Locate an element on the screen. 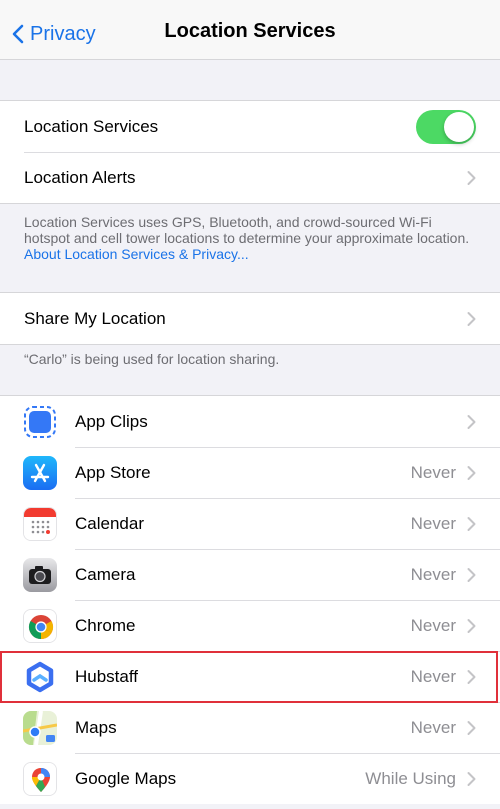 This screenshot has width=500, height=809. app-name: Calendar is located at coordinates (109, 523).